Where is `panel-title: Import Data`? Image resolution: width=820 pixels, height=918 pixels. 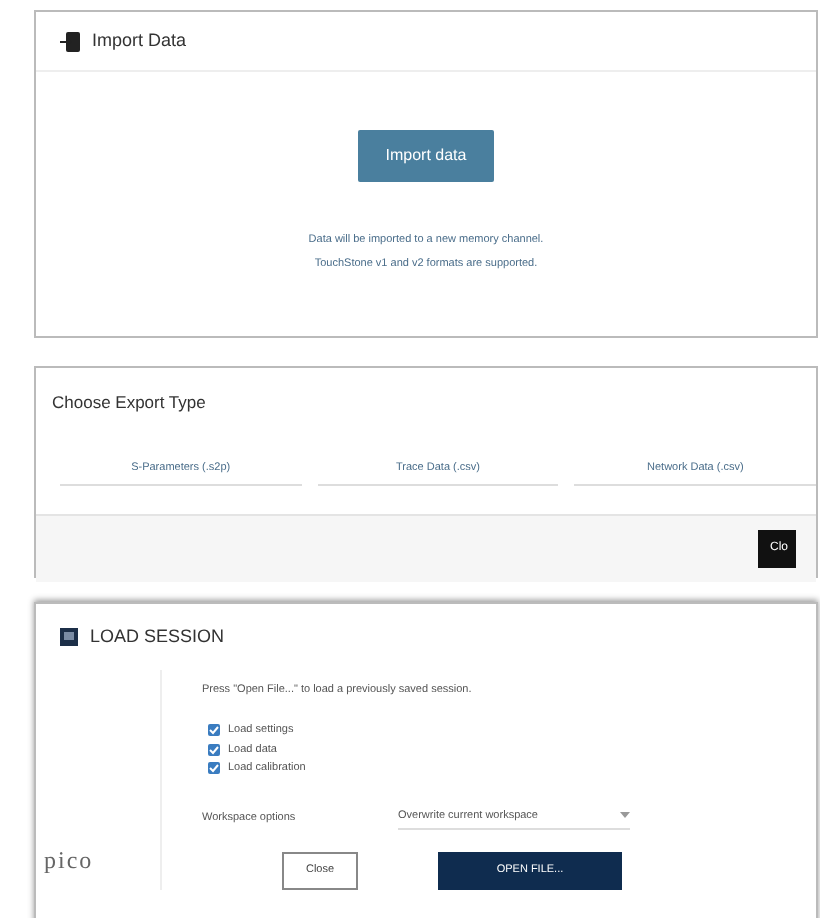 panel-title: Import Data is located at coordinates (139, 40).